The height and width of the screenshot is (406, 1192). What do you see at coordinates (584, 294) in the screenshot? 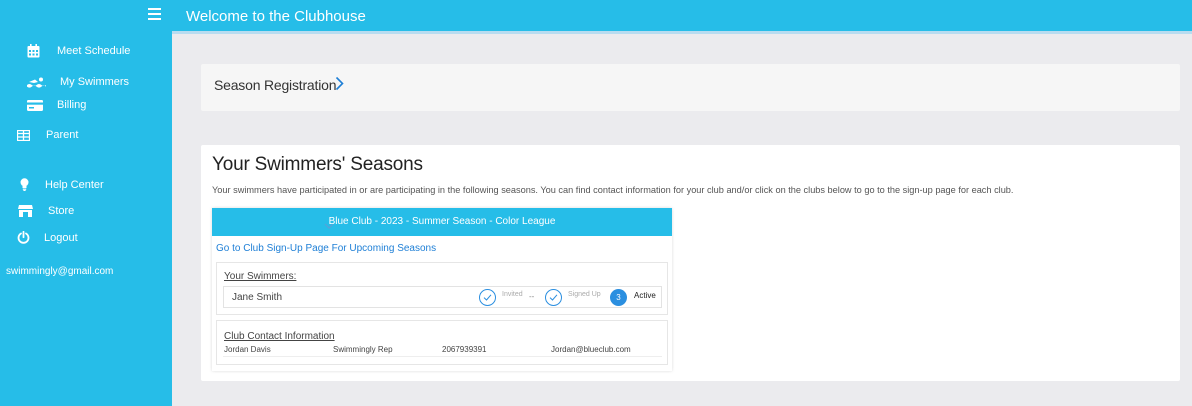
I see `step-signed-up-label: Signed Up` at bounding box center [584, 294].